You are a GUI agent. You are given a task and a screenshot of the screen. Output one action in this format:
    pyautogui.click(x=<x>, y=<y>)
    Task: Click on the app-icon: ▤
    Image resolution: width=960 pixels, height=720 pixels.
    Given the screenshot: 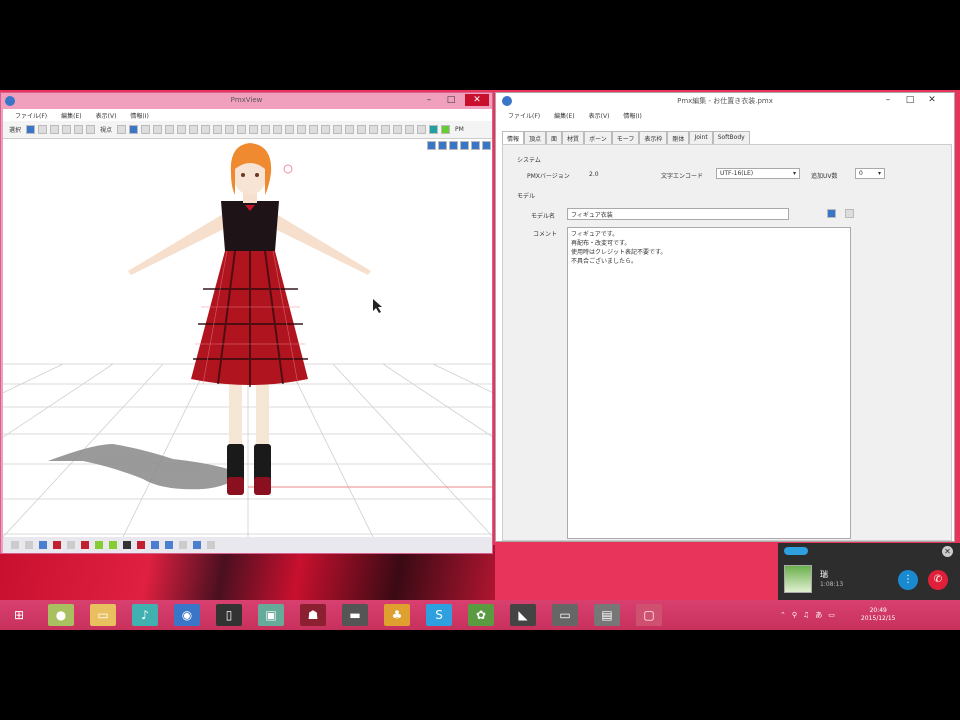 What is the action you would take?
    pyautogui.click(x=607, y=615)
    